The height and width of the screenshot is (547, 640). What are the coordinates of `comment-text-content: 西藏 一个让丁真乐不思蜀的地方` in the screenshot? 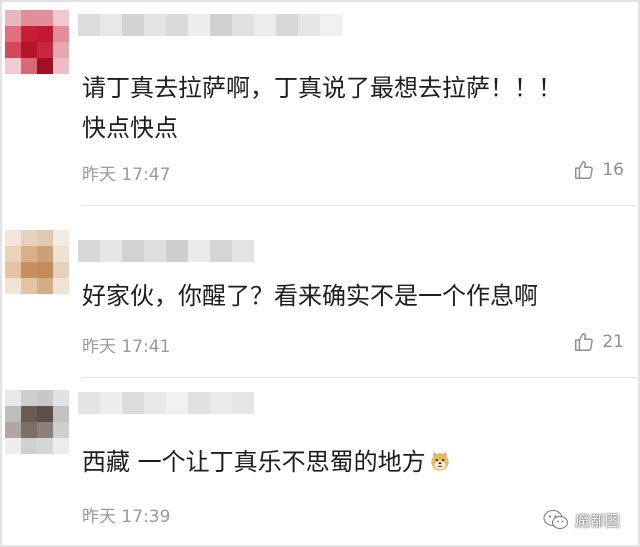 It's located at (254, 462).